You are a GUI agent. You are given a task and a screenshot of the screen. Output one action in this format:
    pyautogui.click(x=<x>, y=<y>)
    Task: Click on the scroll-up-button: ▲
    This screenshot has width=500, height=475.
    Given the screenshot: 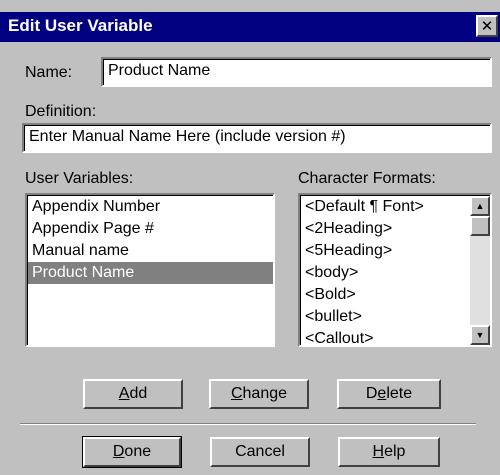 What is the action you would take?
    pyautogui.click(x=480, y=206)
    